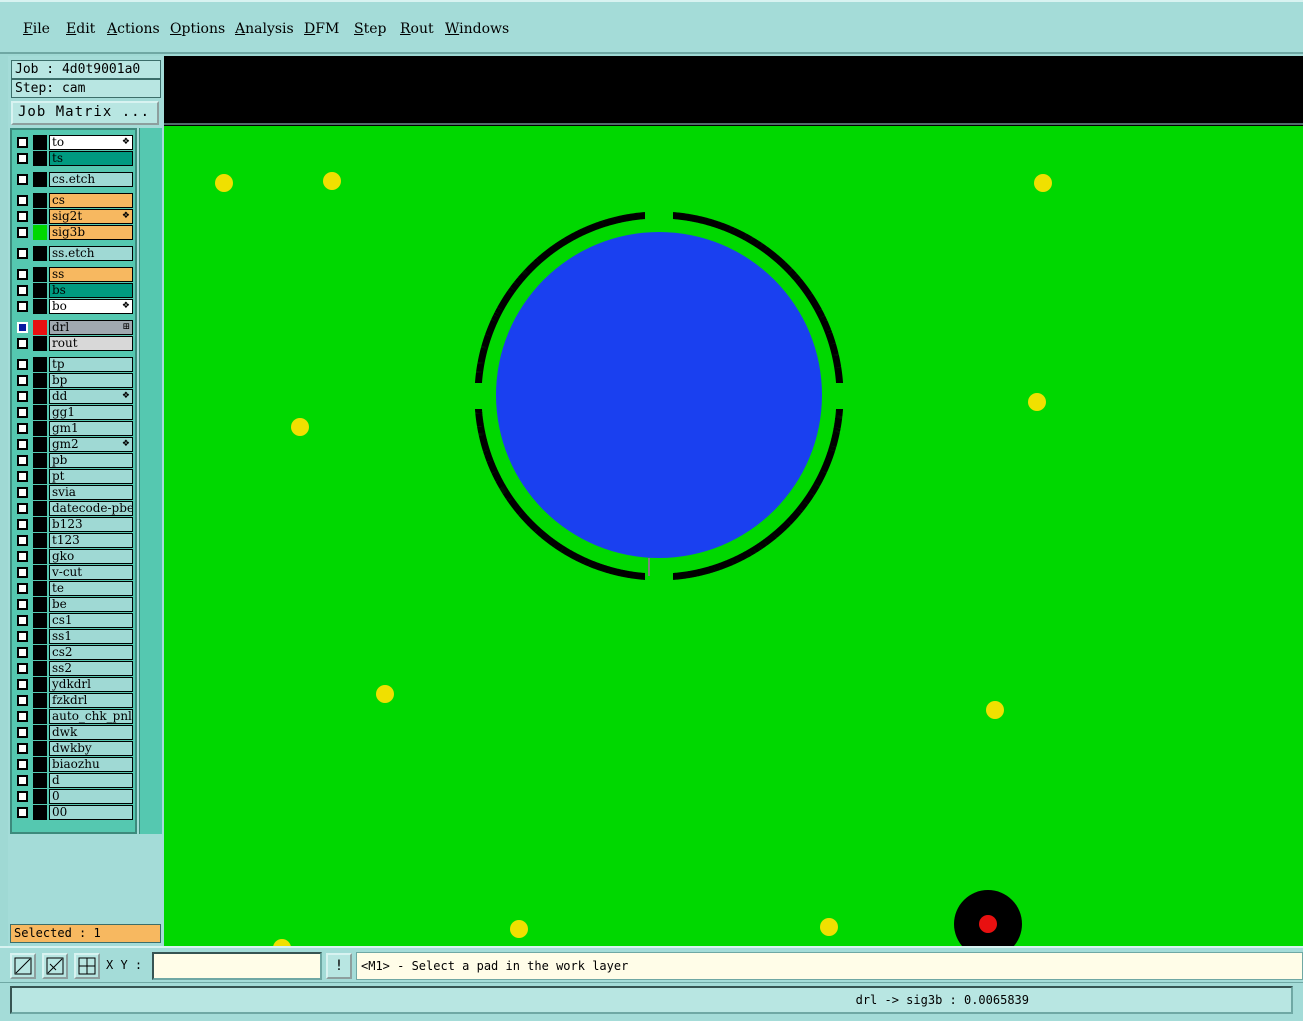 This screenshot has height=1021, width=1303. What do you see at coordinates (91, 684) in the screenshot?
I see `layer-name: ydkdrl` at bounding box center [91, 684].